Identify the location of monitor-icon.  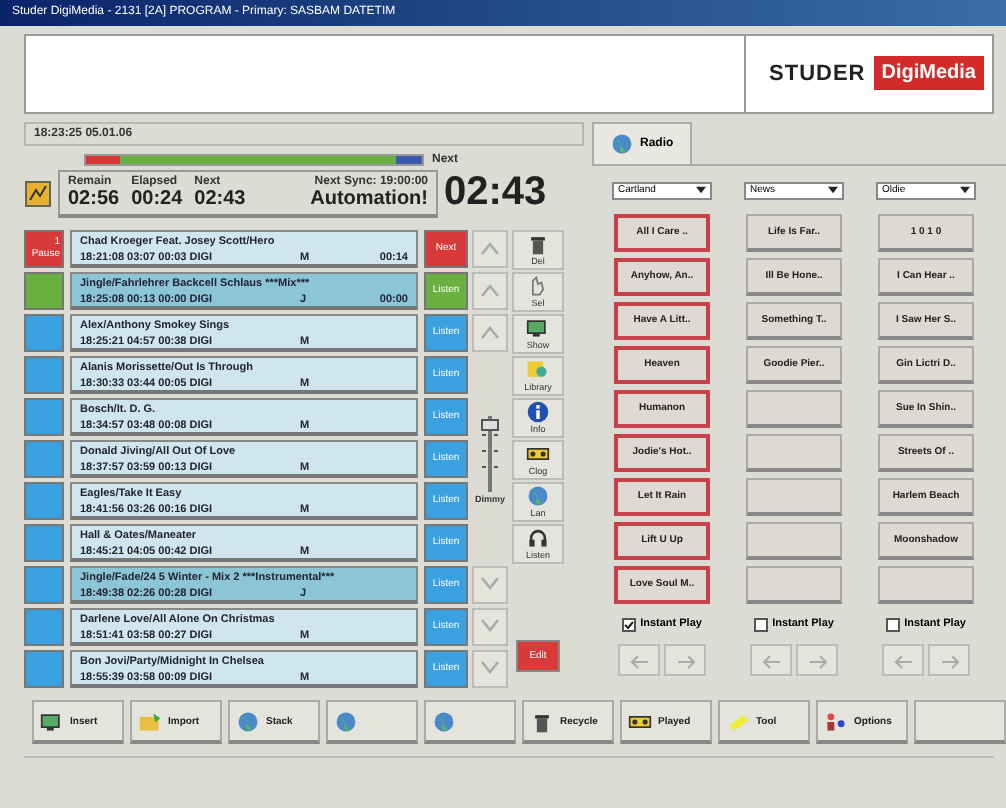
(52, 721).